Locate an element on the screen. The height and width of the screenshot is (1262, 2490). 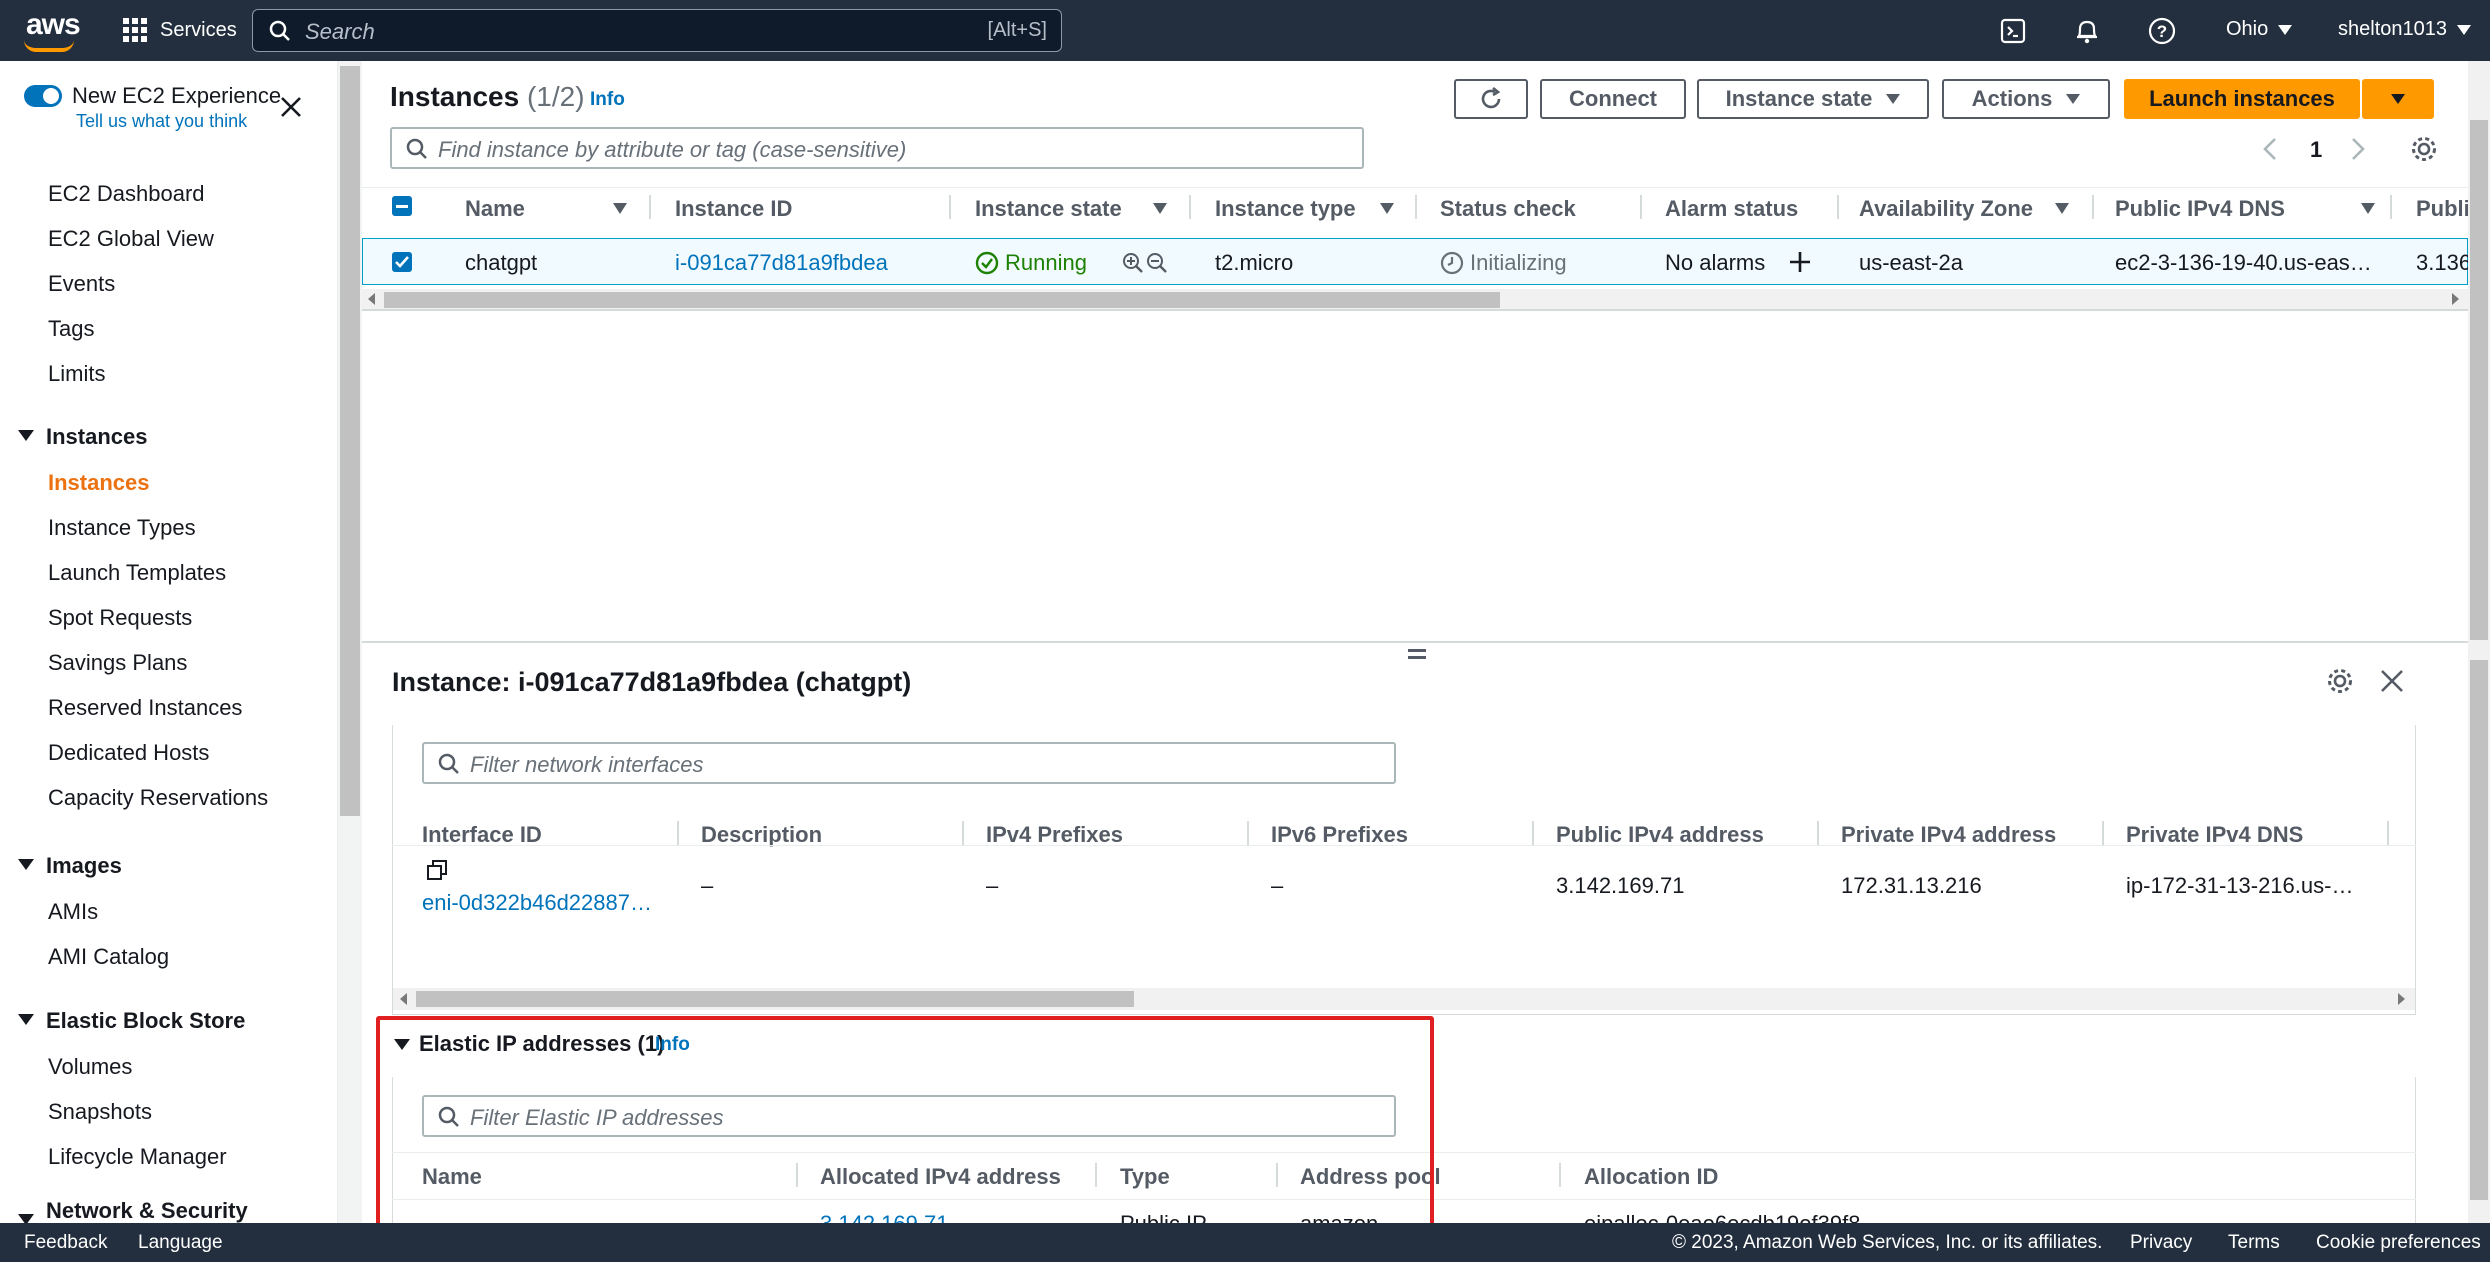
notifications-bell-icon is located at coordinates (2087, 31).